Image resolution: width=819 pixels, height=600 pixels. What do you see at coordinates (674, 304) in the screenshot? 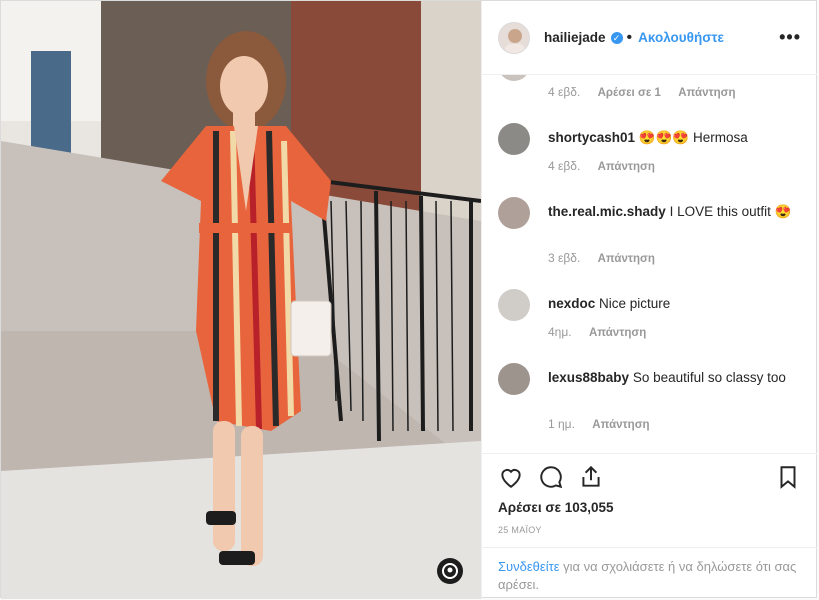
I see `comment-text: nexdoc Nice picture` at bounding box center [674, 304].